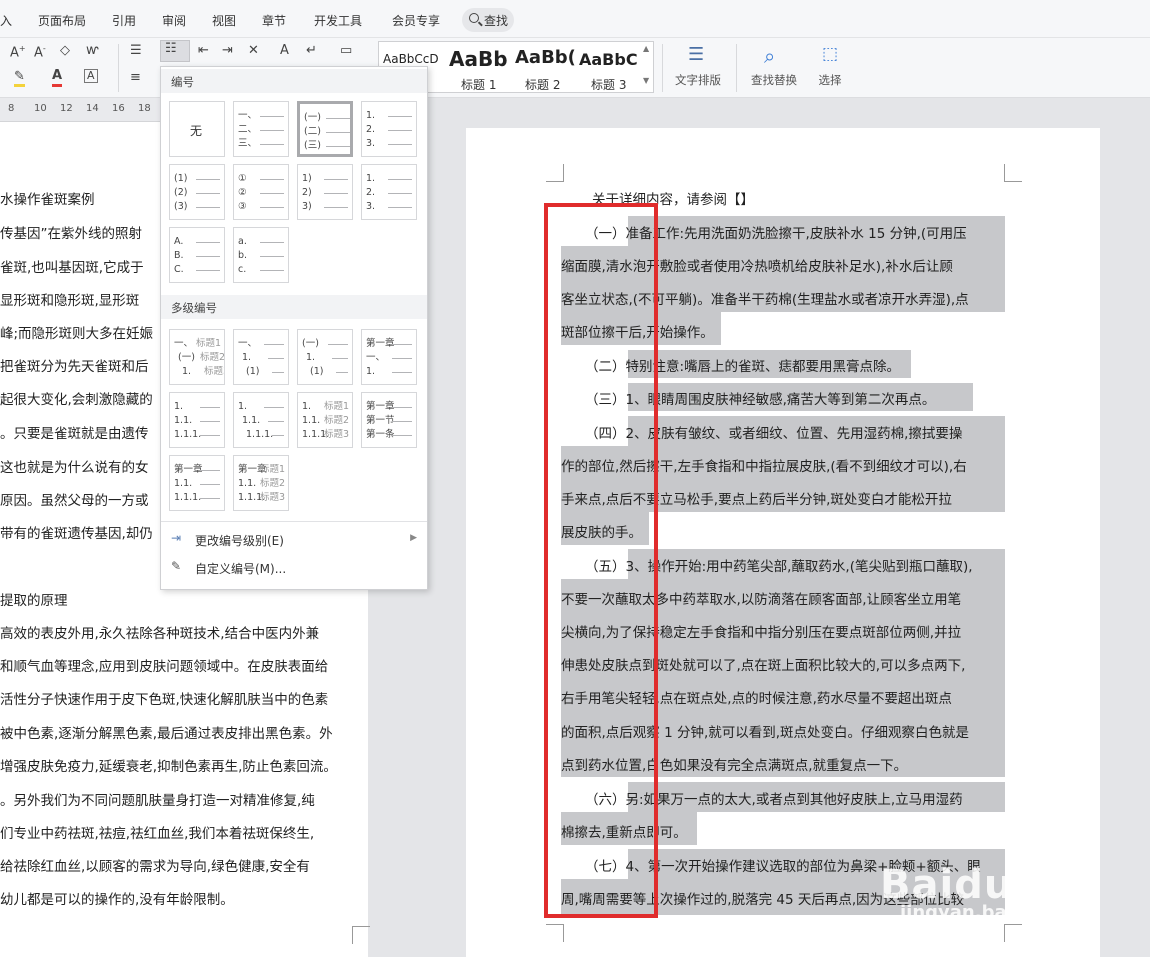  I want to click on numbering-row-label: 二、, so click(248, 129).